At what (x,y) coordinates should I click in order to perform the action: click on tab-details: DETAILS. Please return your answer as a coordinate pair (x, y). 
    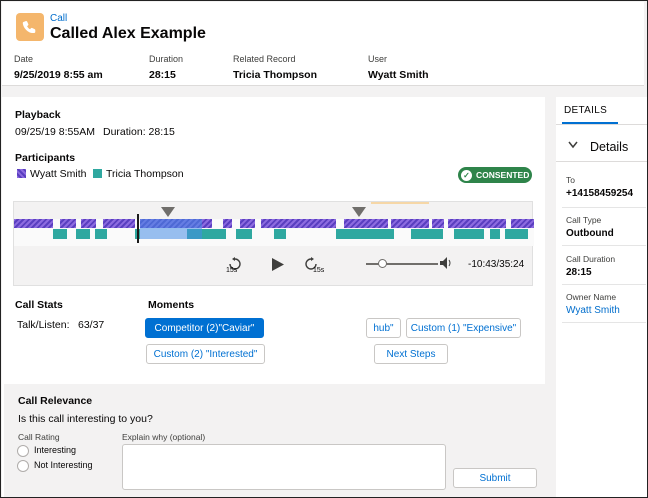
    Looking at the image, I should click on (585, 110).